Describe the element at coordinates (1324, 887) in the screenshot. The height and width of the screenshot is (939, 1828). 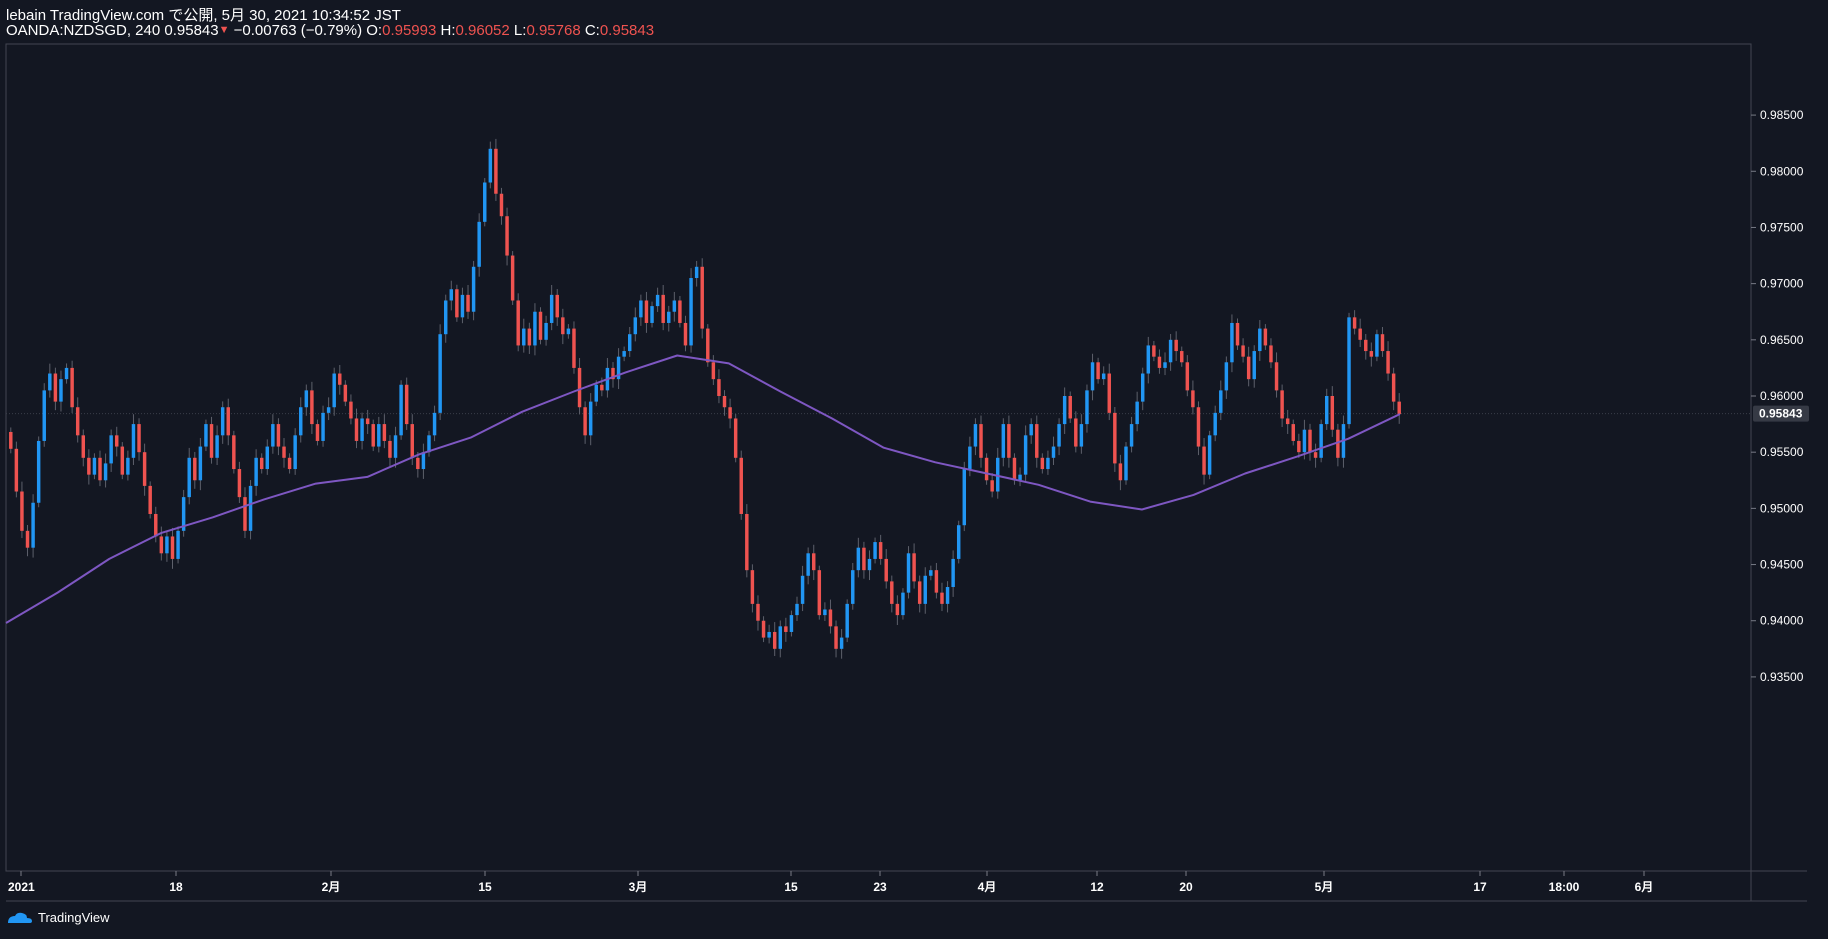
I see `time-tick-label: 5月` at that location.